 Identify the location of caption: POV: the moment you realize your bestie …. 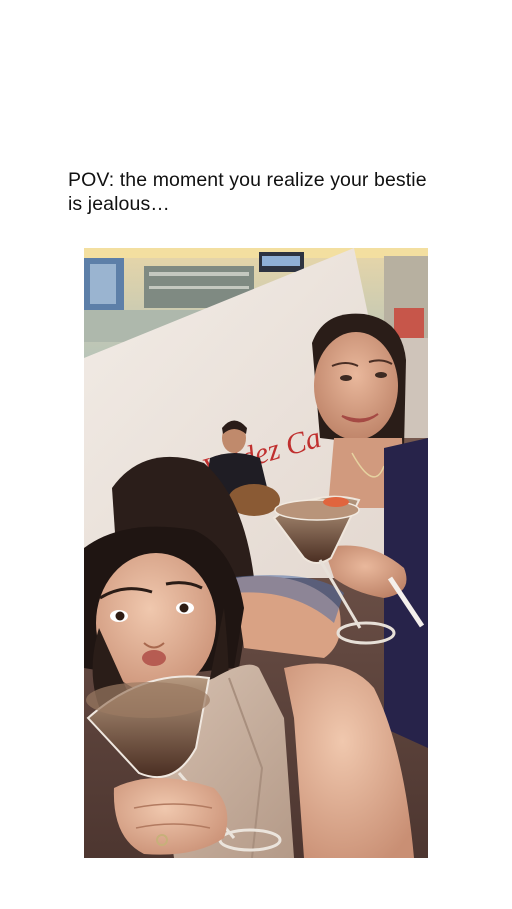
(258, 192).